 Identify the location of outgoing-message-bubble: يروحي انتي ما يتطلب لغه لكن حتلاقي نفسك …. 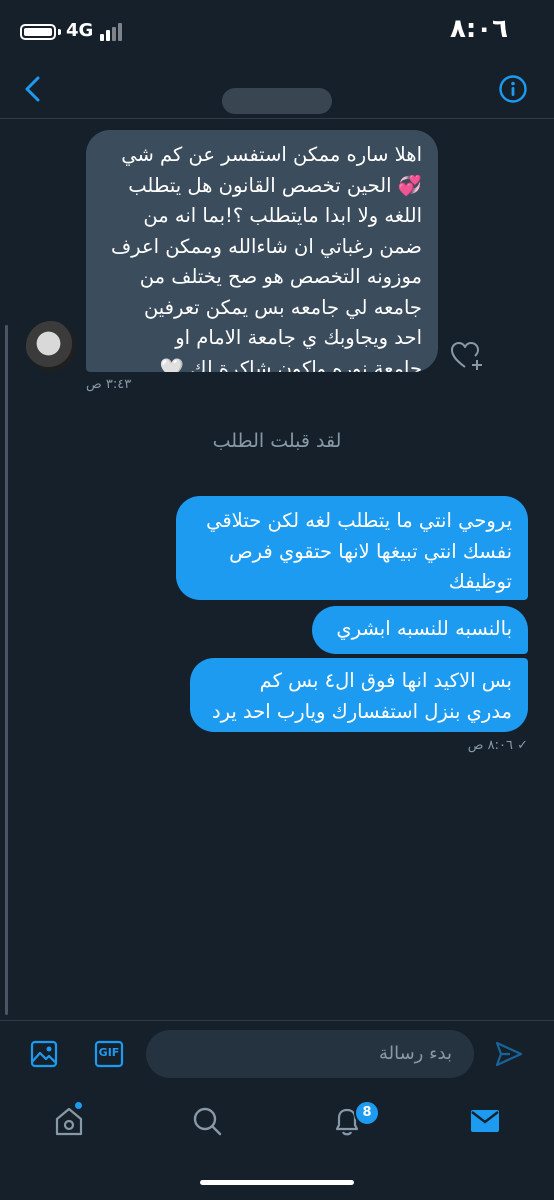
(352, 548).